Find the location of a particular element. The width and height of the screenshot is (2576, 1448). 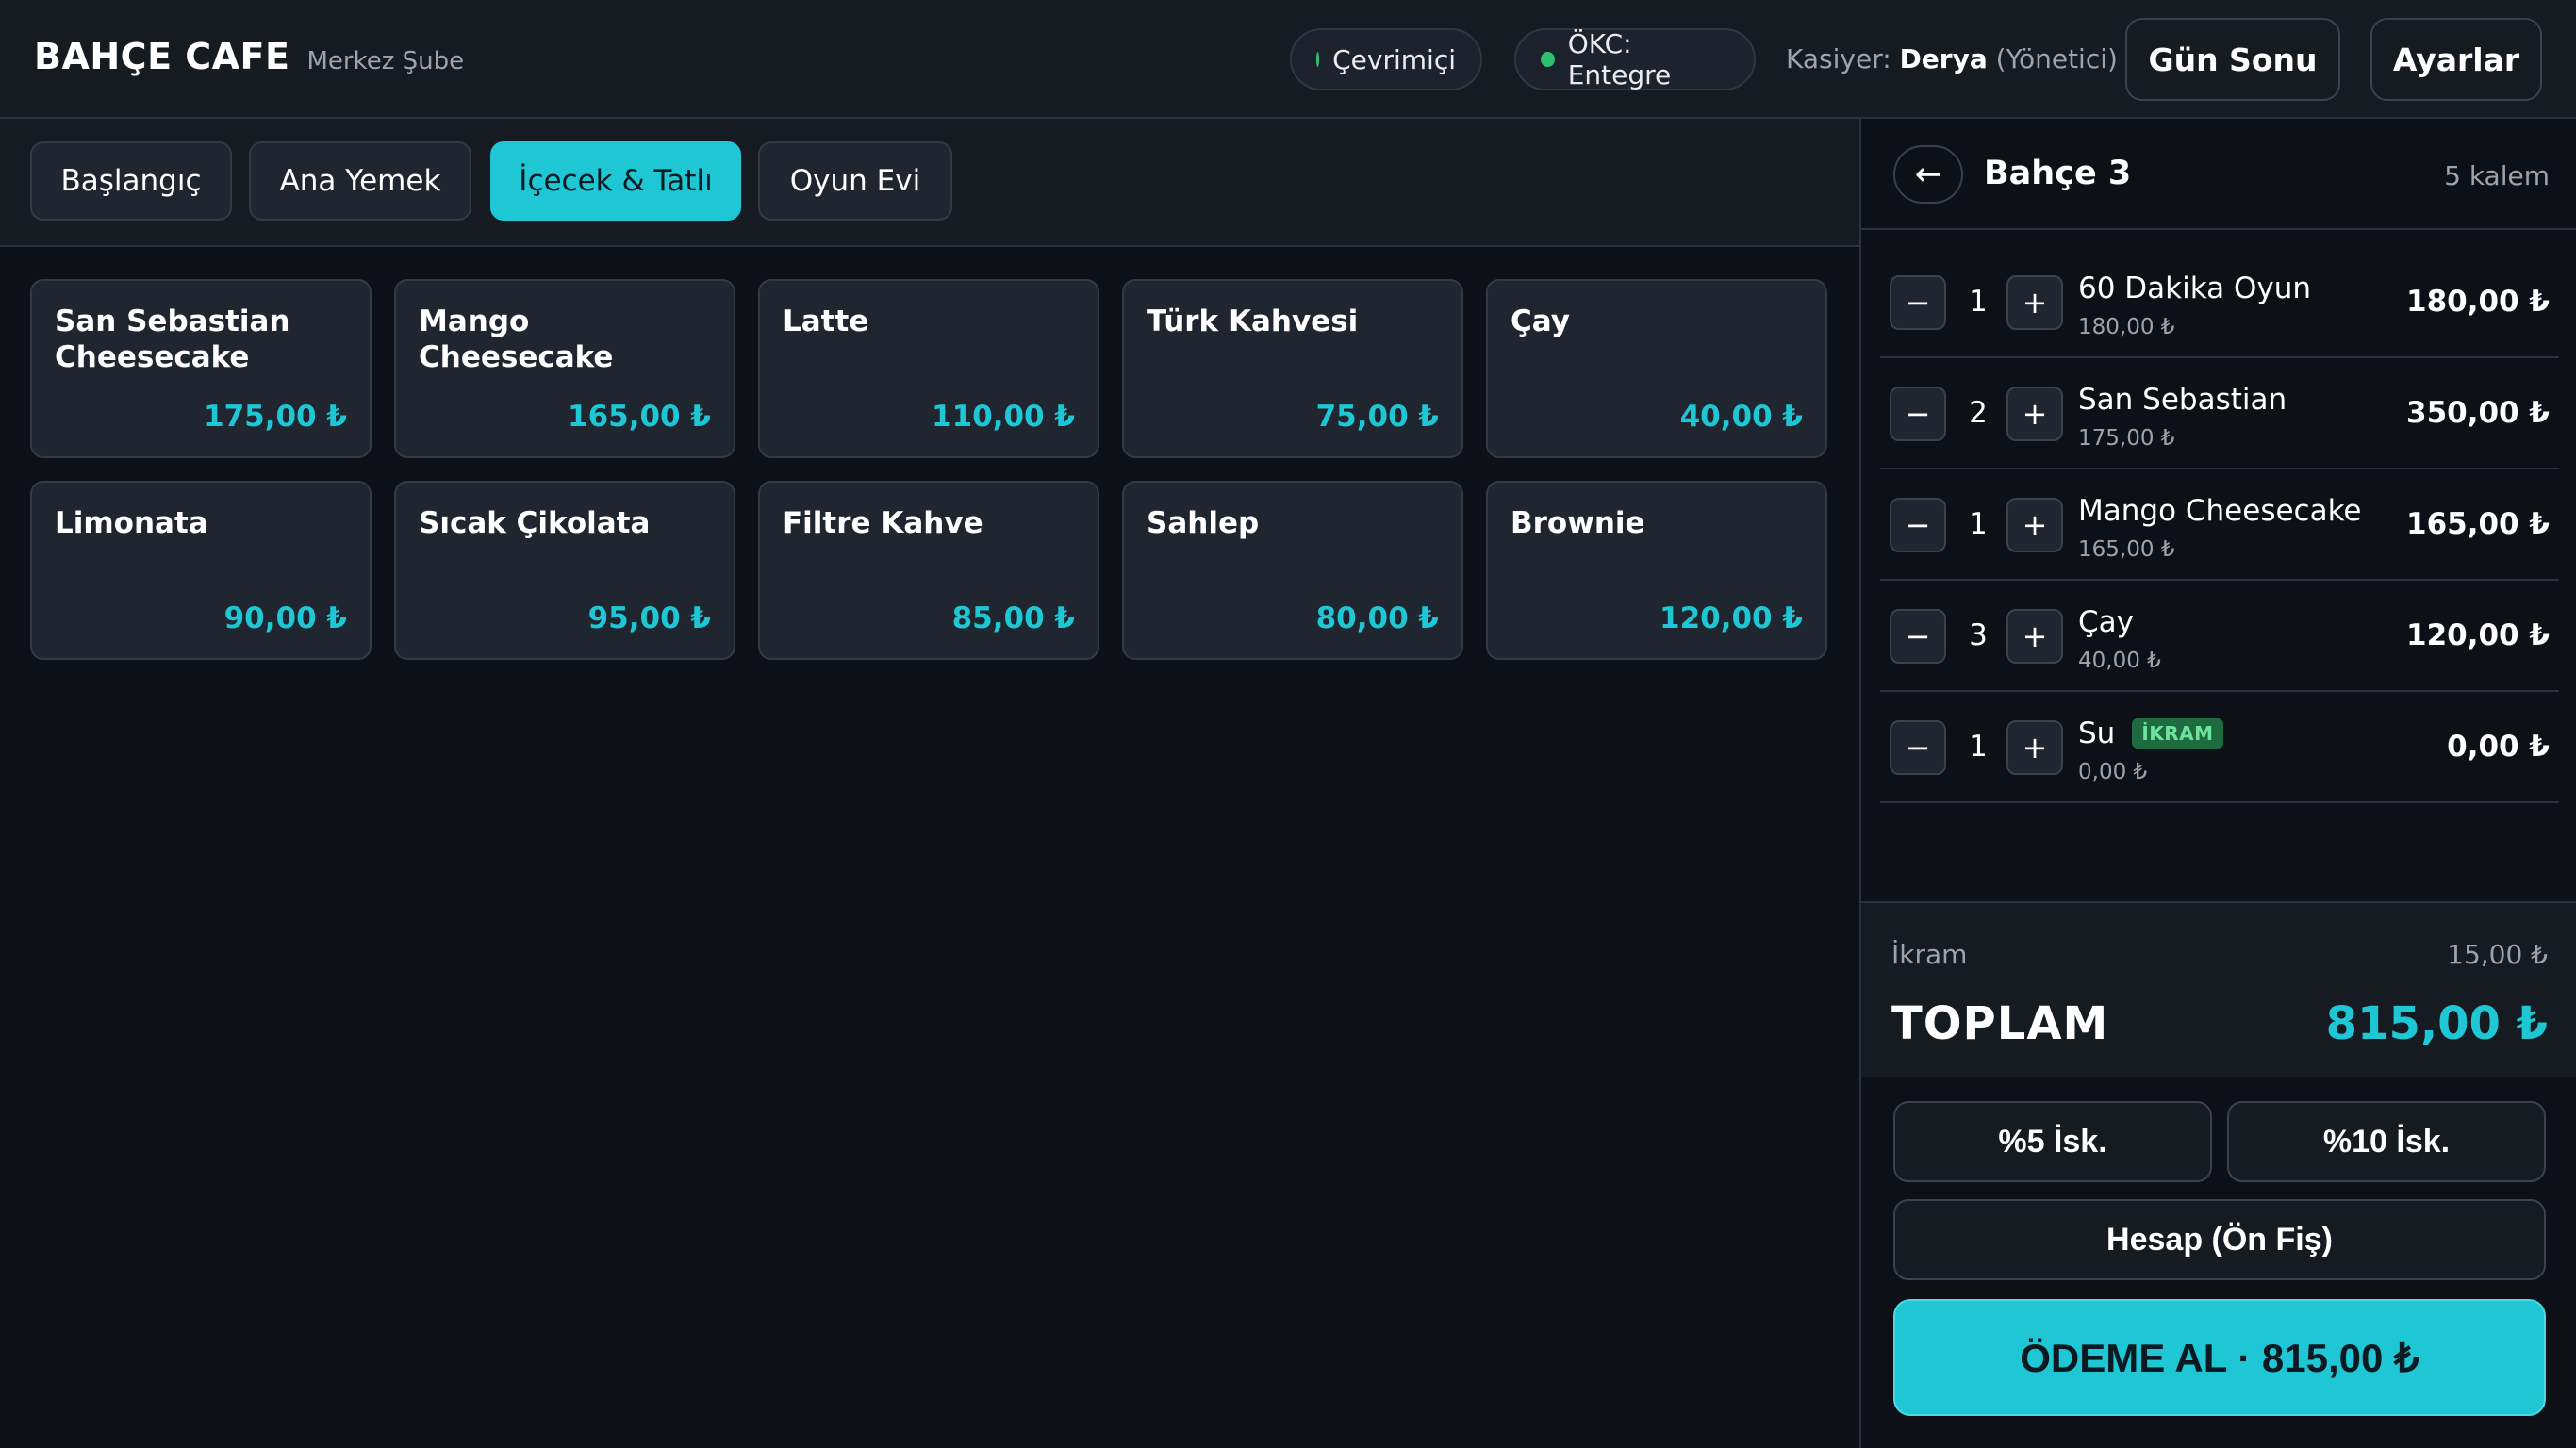

product-card: Mango Cheesecake 165,00 ₺ is located at coordinates (564, 368).